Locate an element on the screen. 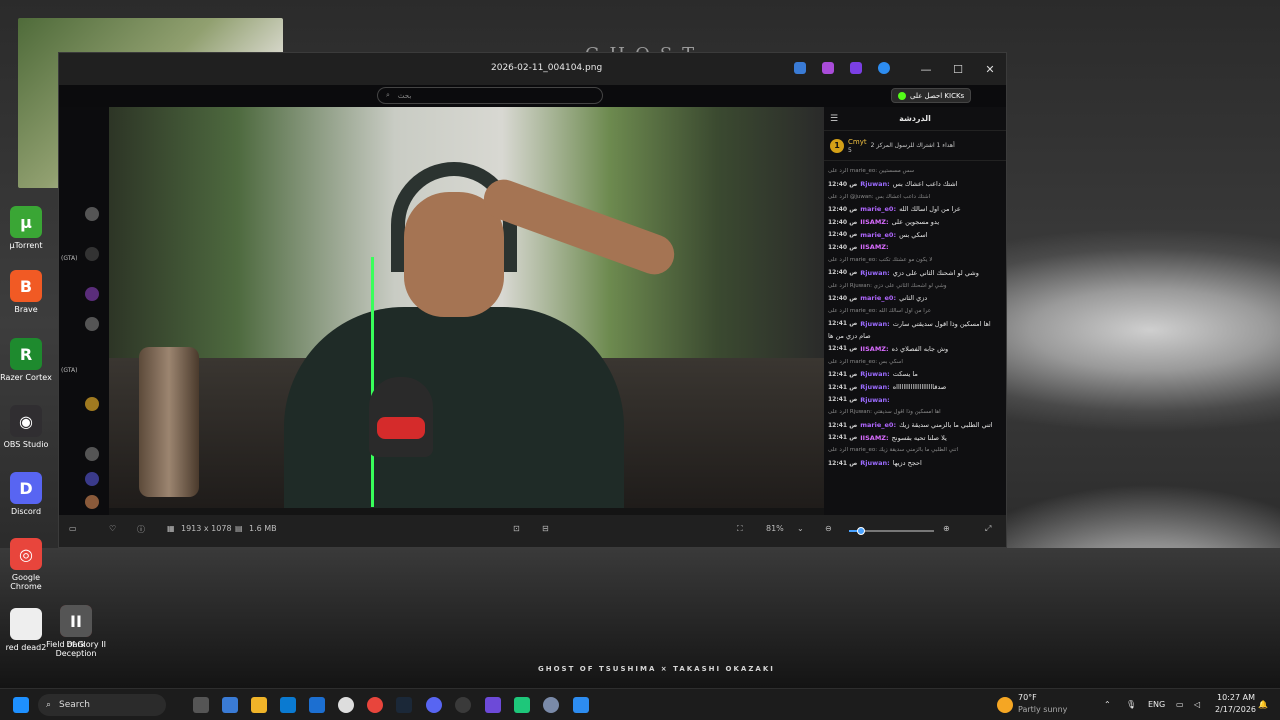 Image resolution: width=1280 pixels, height=720 pixels. onedrive-icon is located at coordinates (884, 68).